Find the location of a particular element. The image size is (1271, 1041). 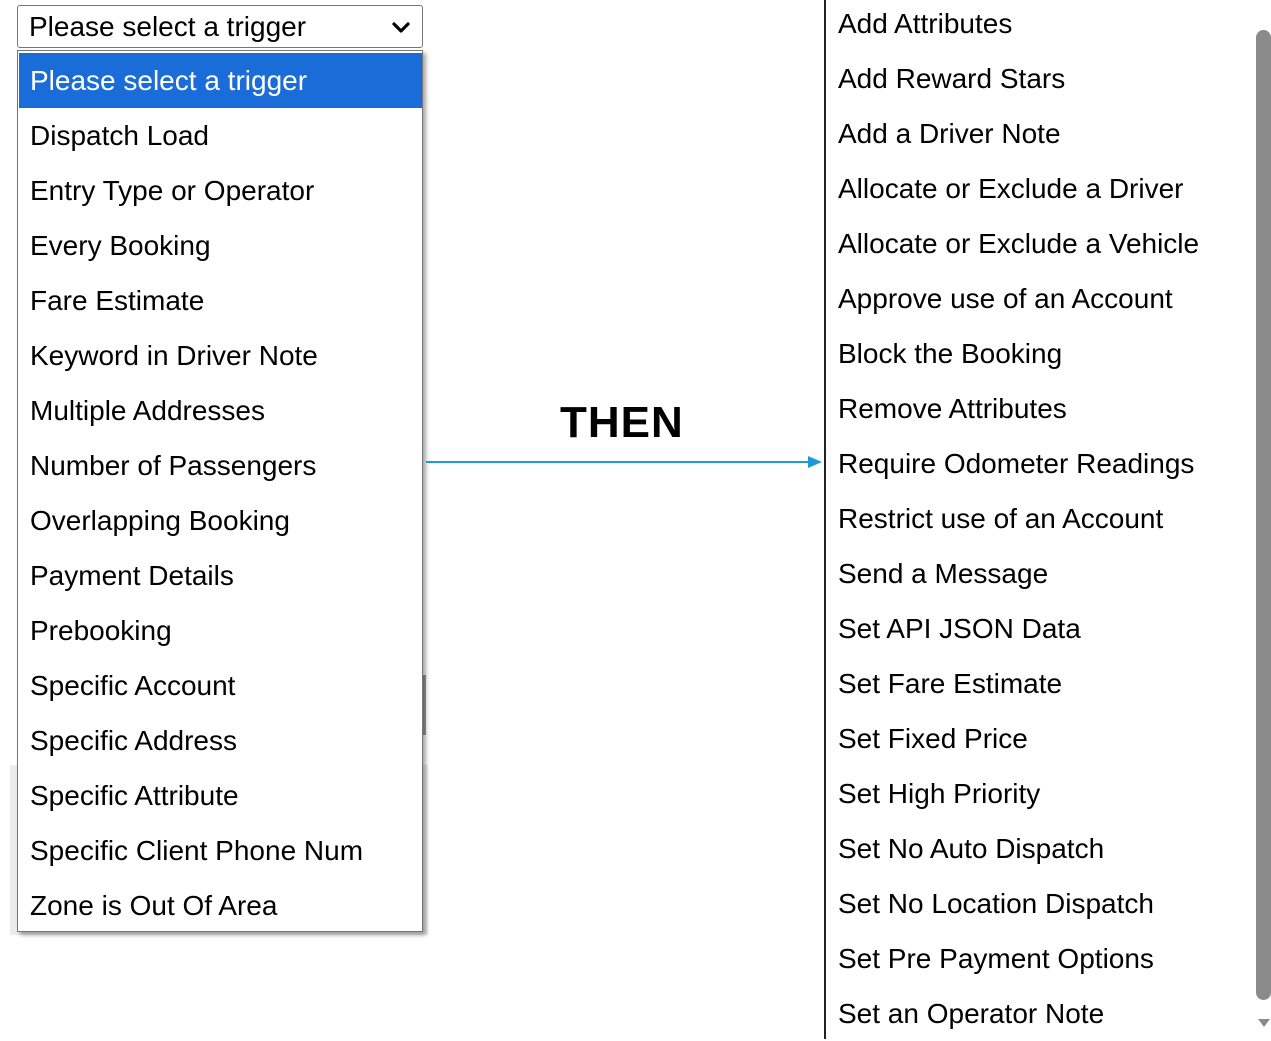

action-item-set-fixed-price: Set Fixed Price is located at coordinates (933, 738).